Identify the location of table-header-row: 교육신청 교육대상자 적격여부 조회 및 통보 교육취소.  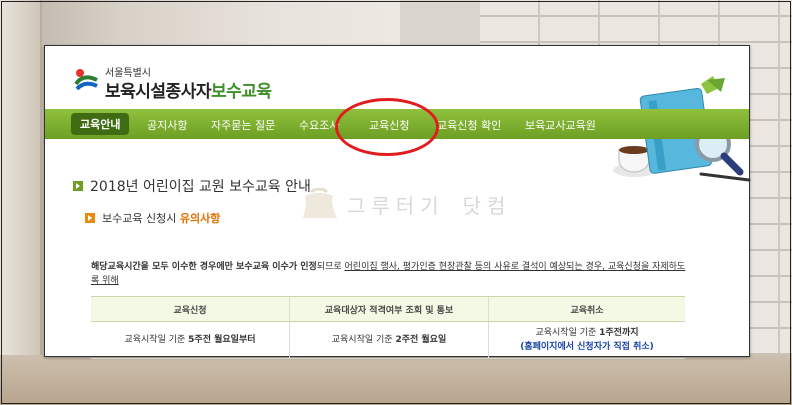
(388, 309).